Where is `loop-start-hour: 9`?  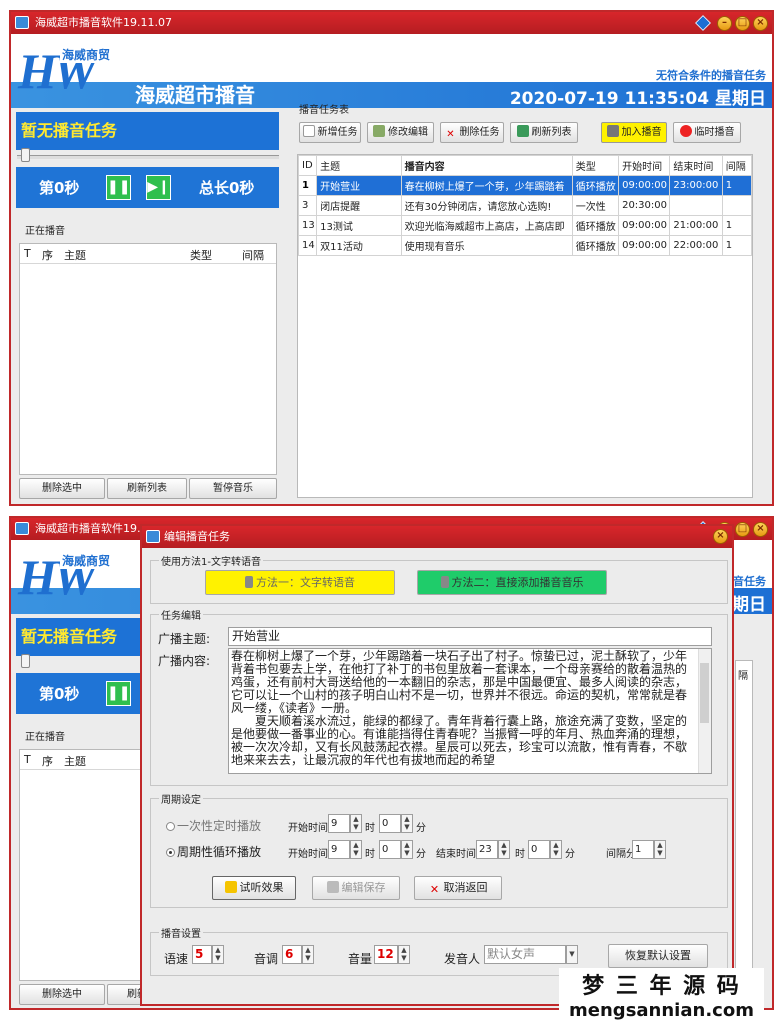
loop-start-hour: 9 is located at coordinates (339, 849).